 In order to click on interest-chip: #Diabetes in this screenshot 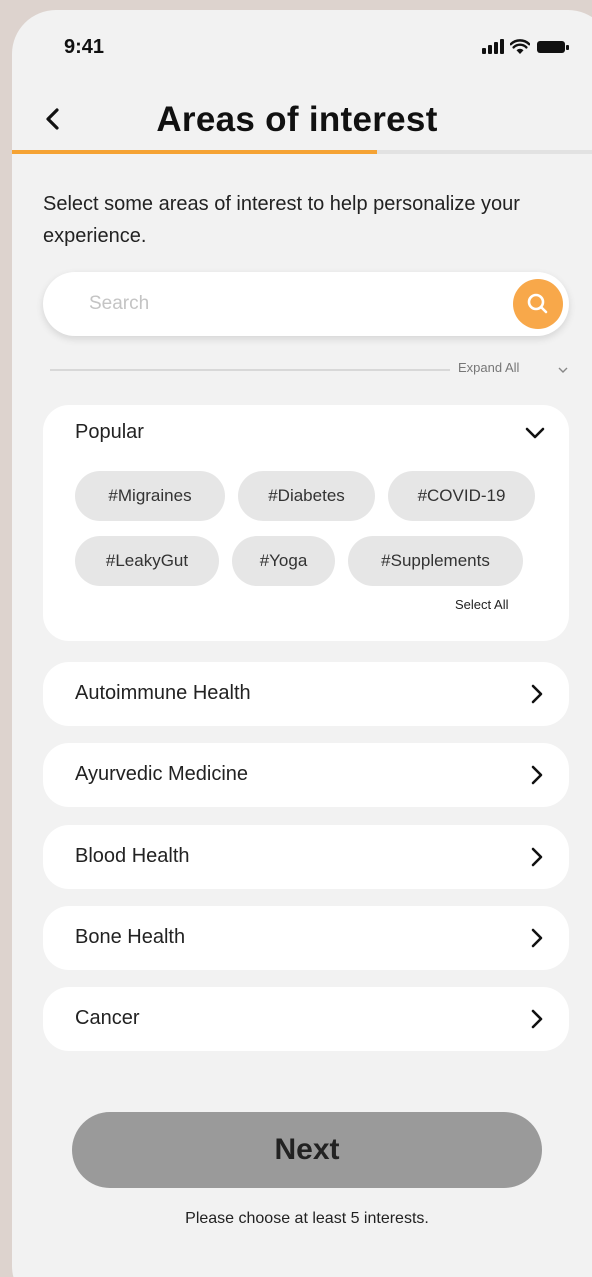, I will do `click(306, 496)`.